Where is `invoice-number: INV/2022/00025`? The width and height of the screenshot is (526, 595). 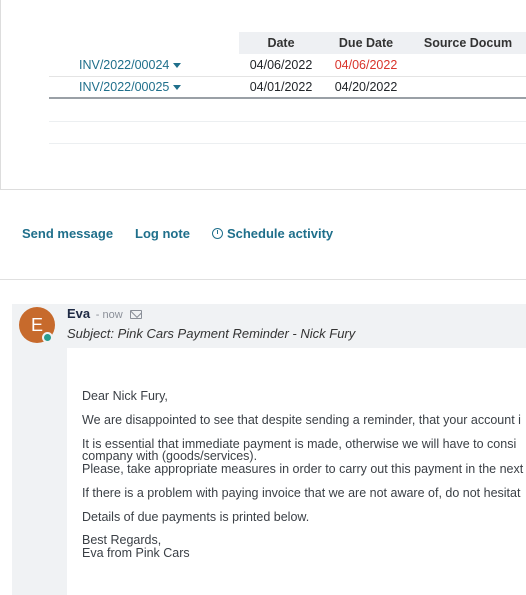
invoice-number: INV/2022/00025 is located at coordinates (124, 87).